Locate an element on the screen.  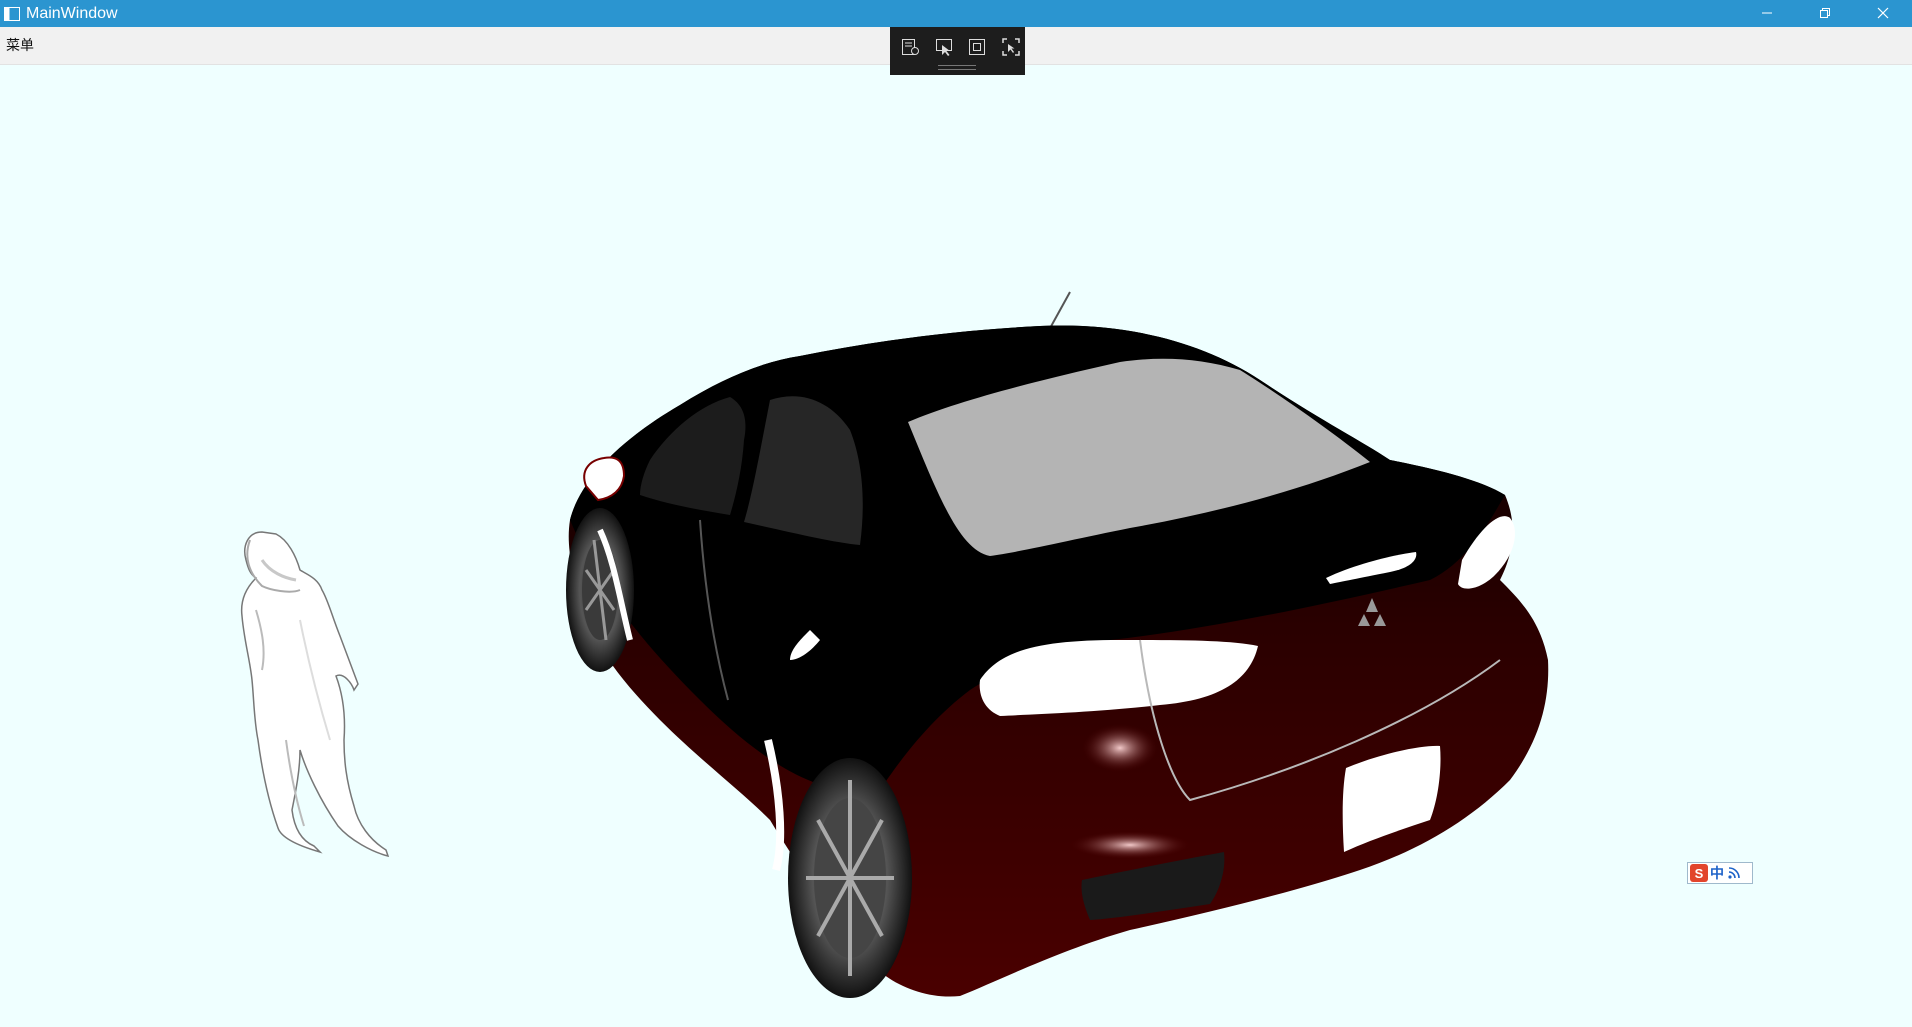
live-visual-tree-button is located at coordinates (910, 49).